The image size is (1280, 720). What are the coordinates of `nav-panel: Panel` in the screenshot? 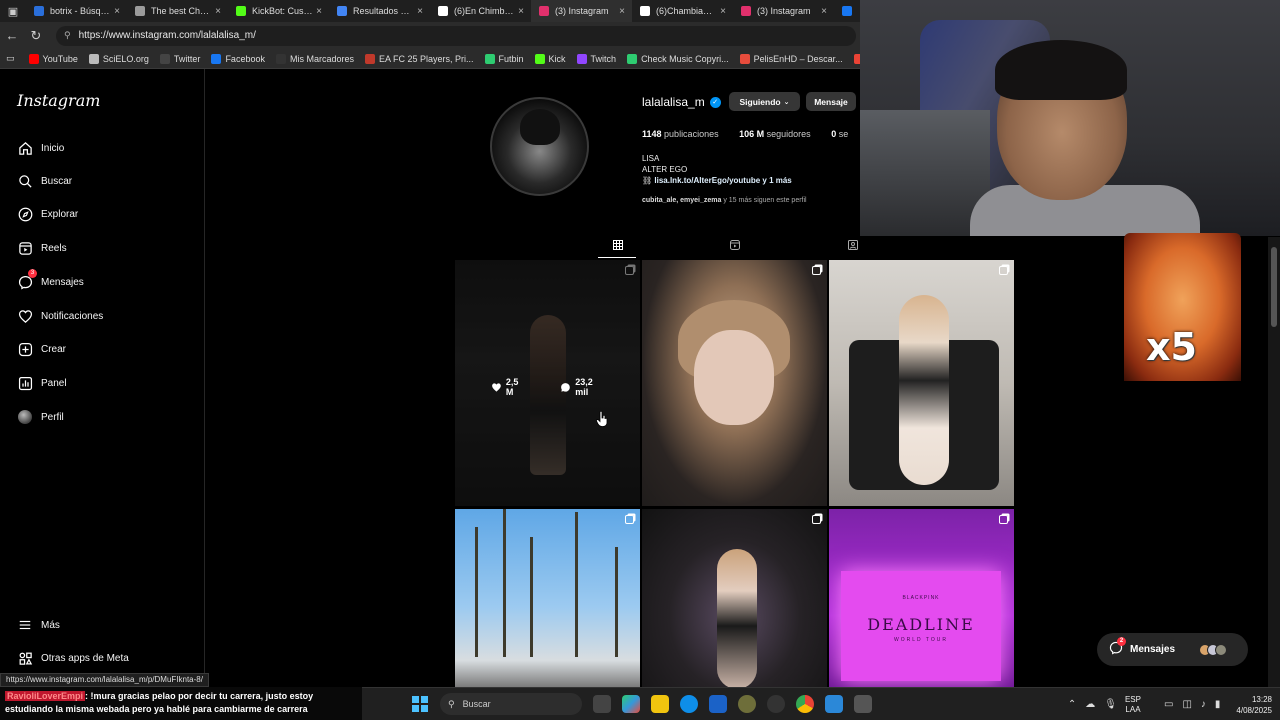 It's located at (41, 383).